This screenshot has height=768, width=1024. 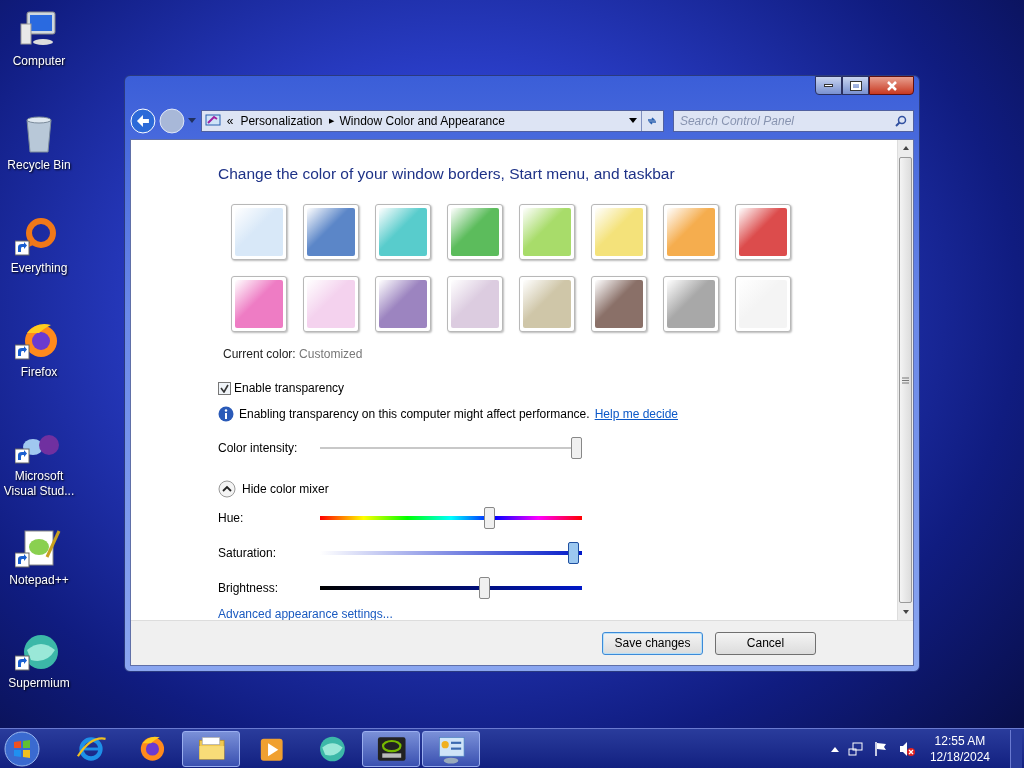 What do you see at coordinates (960, 740) in the screenshot?
I see `clock-time: 12:55 AM` at bounding box center [960, 740].